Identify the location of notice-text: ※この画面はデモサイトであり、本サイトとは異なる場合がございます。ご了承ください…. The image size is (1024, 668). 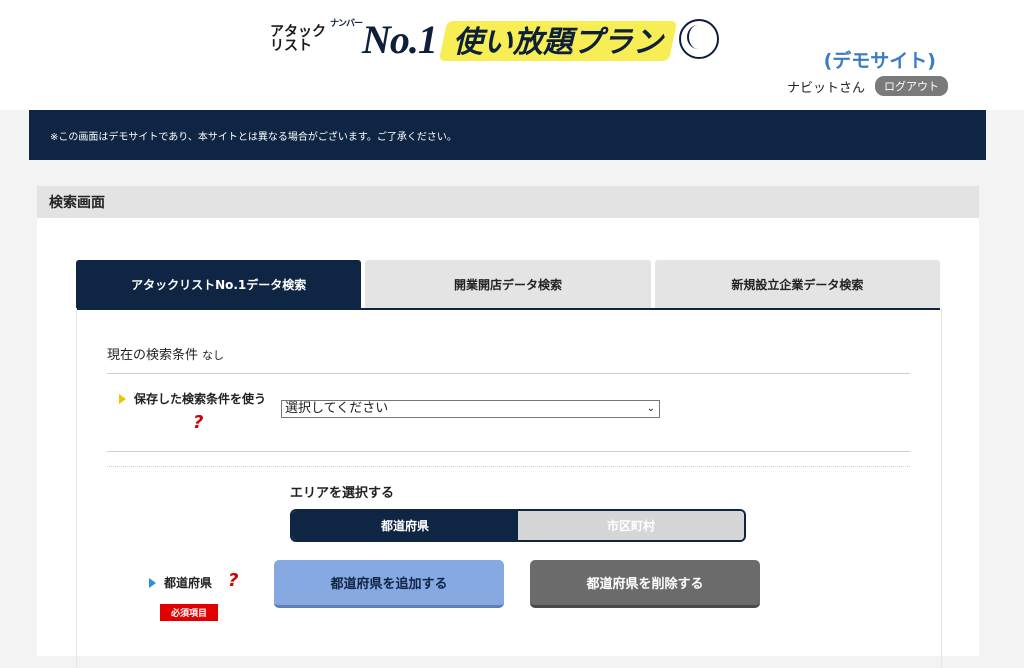
(253, 137).